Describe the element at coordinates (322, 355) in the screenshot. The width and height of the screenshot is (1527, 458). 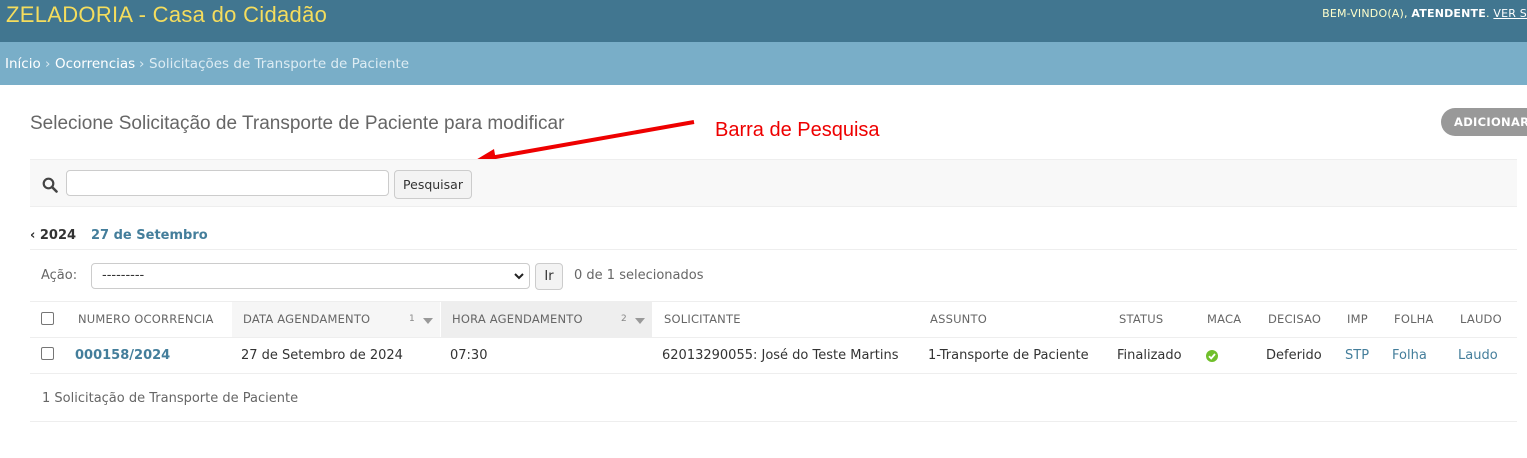
I see `cell-data-agendamento: 27 de Setembro de 2024` at that location.